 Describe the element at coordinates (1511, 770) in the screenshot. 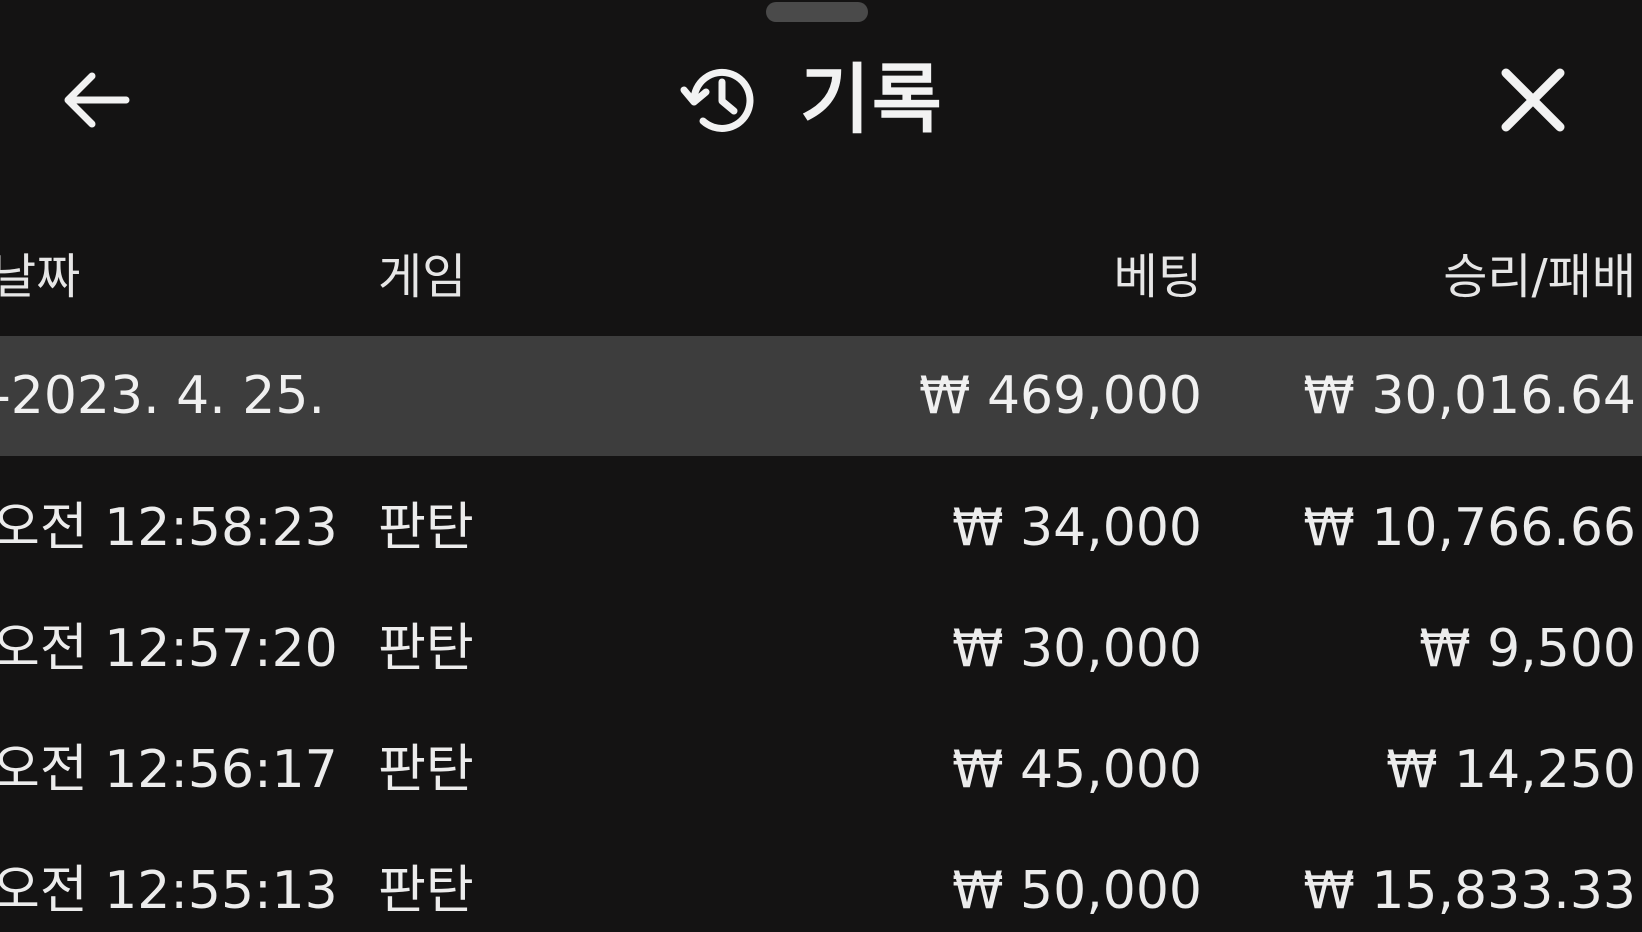

I see `row-result: ₩ 14,250` at that location.